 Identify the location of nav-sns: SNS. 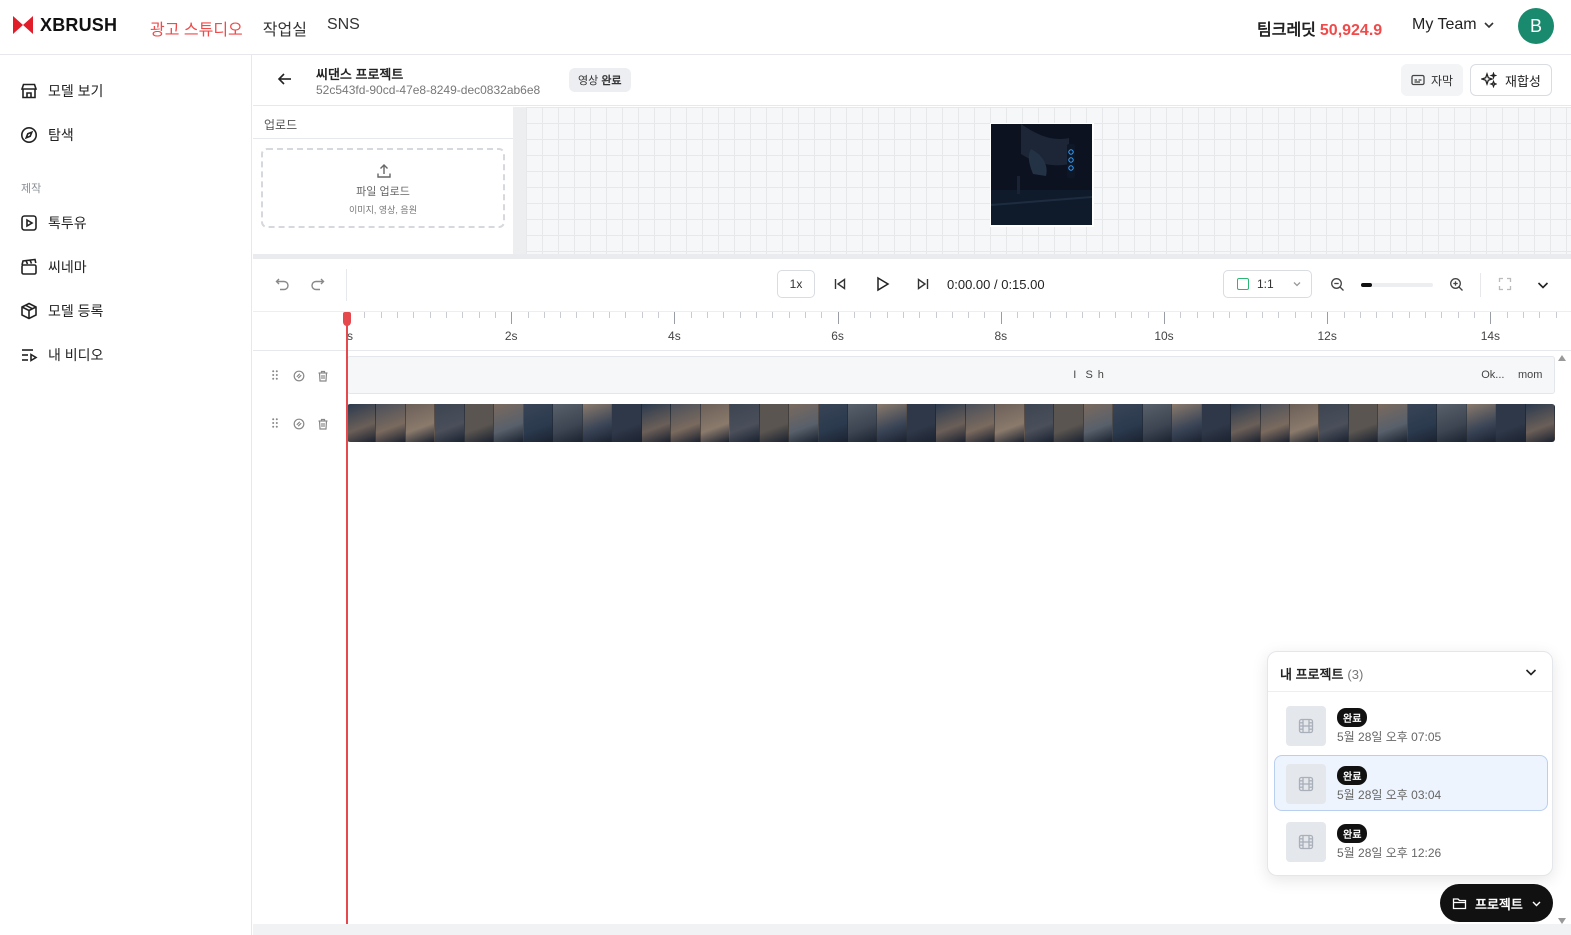
(343, 28).